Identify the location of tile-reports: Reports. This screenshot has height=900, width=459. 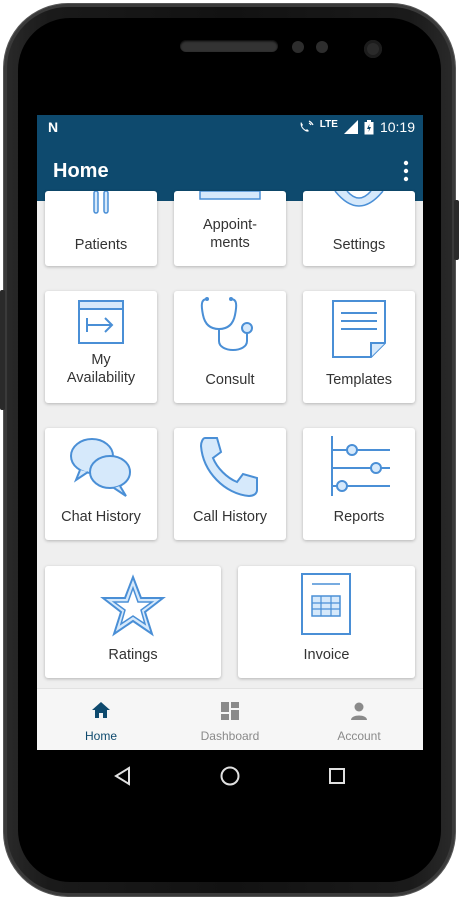
(359, 484).